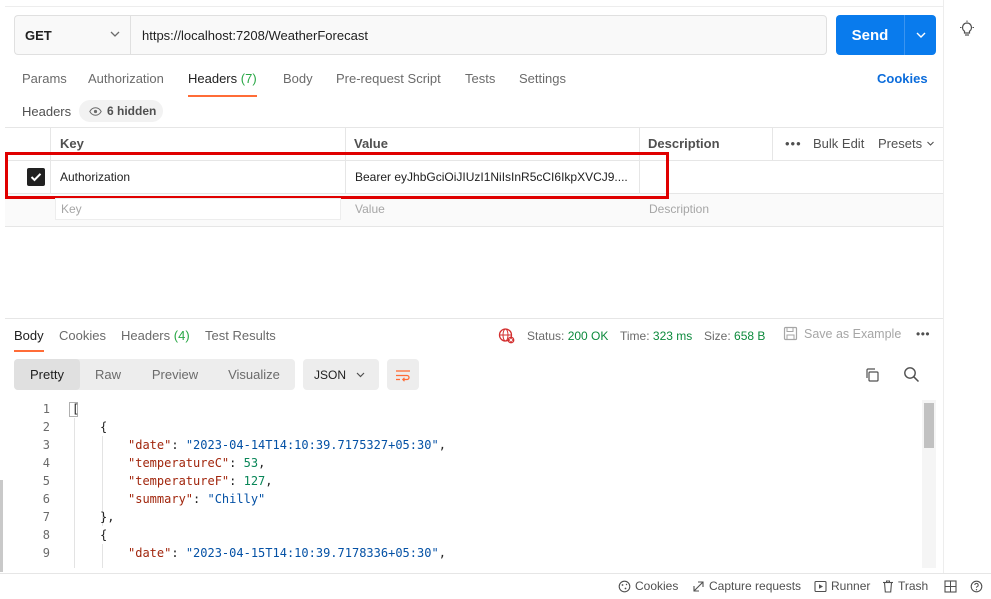 Image resolution: width=991 pixels, height=599 pixels. I want to click on runner-button: Runner, so click(842, 586).